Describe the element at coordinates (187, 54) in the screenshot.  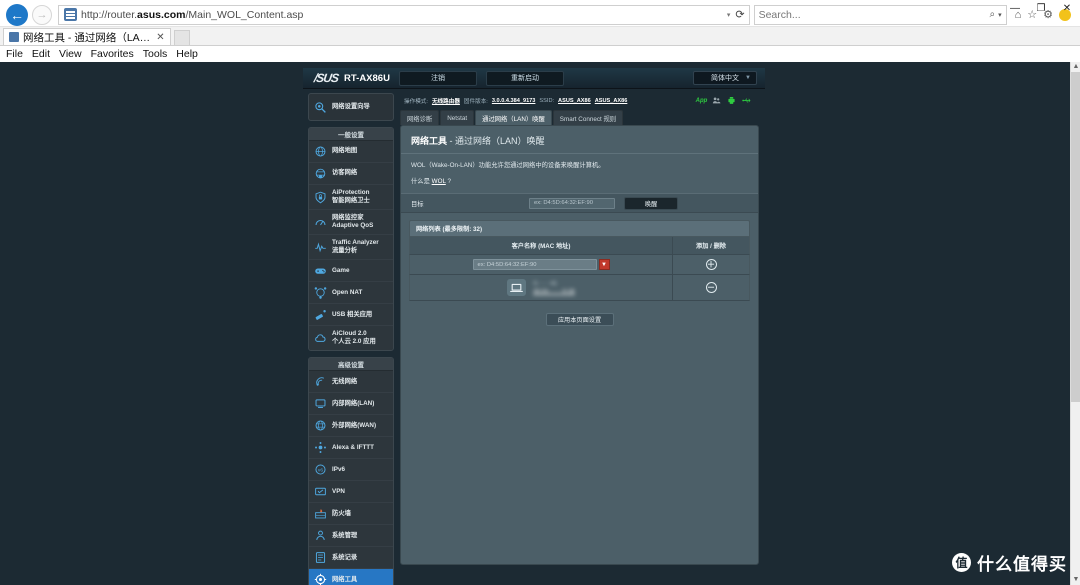
I see `menu-item-help: Help` at that location.